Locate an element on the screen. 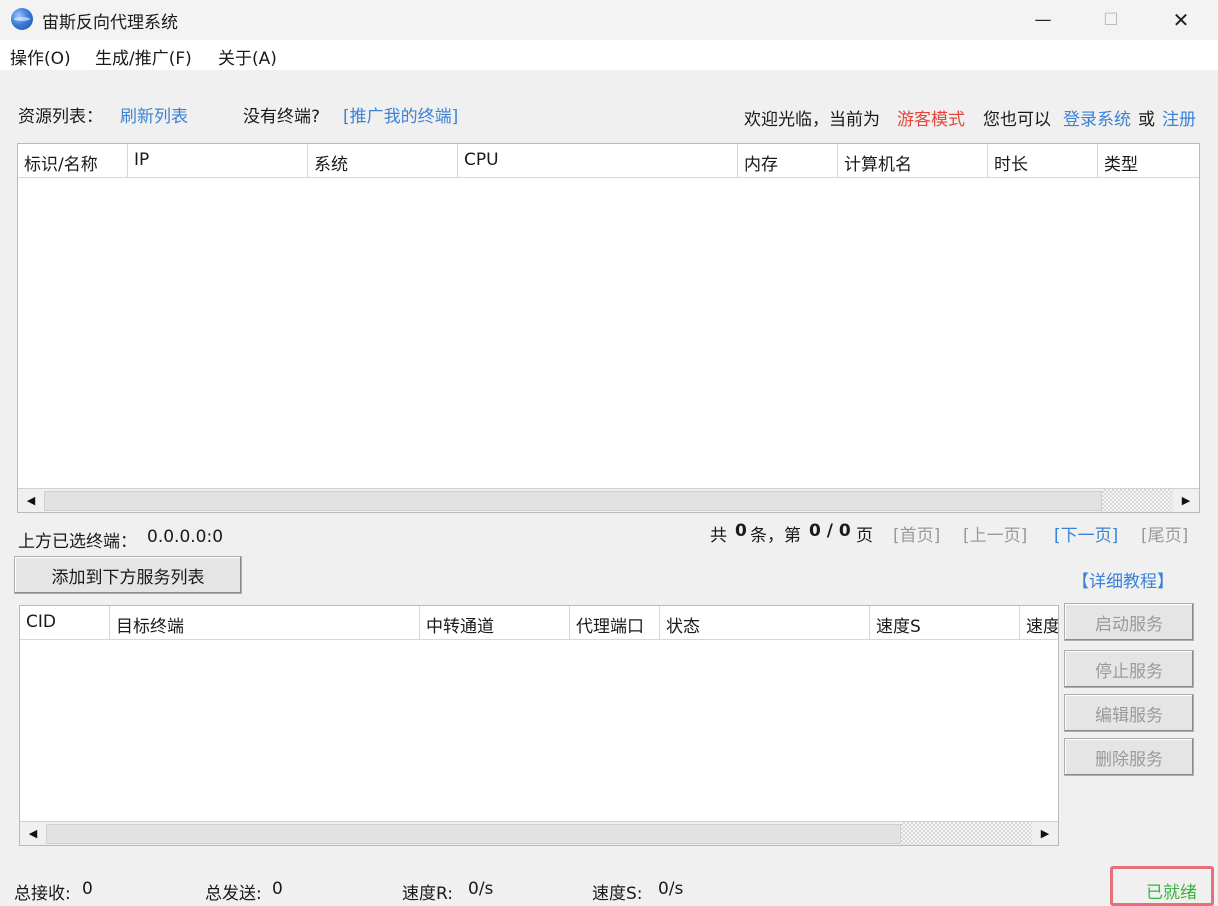 Image resolution: width=1218 pixels, height=906 pixels. speed-r-label: 速度R: is located at coordinates (428, 894).